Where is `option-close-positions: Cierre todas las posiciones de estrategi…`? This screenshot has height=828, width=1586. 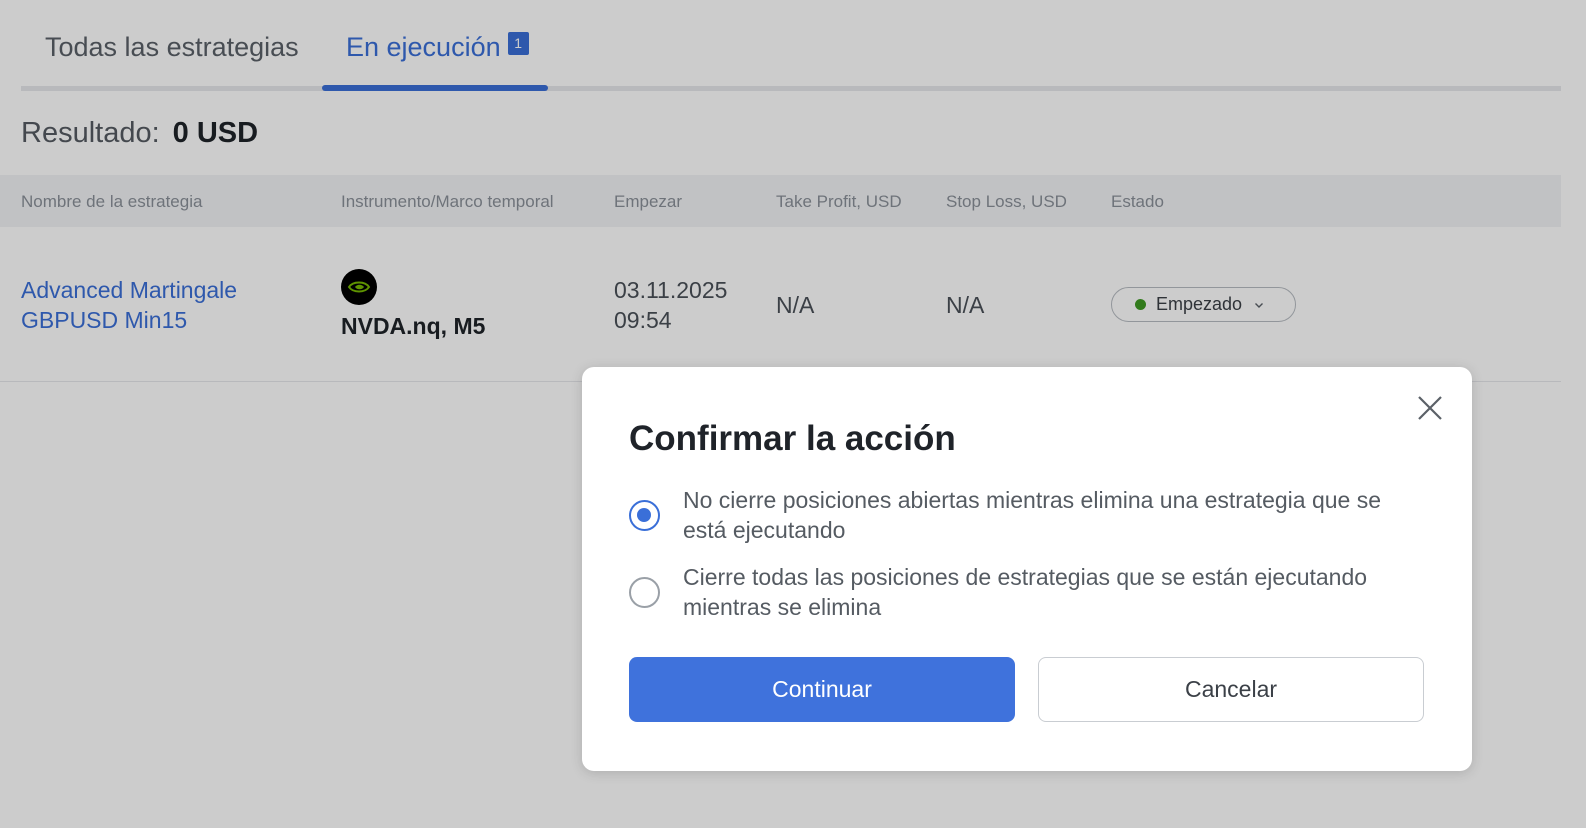 option-close-positions: Cierre todas las posiciones de estrategi… is located at coordinates (1029, 592).